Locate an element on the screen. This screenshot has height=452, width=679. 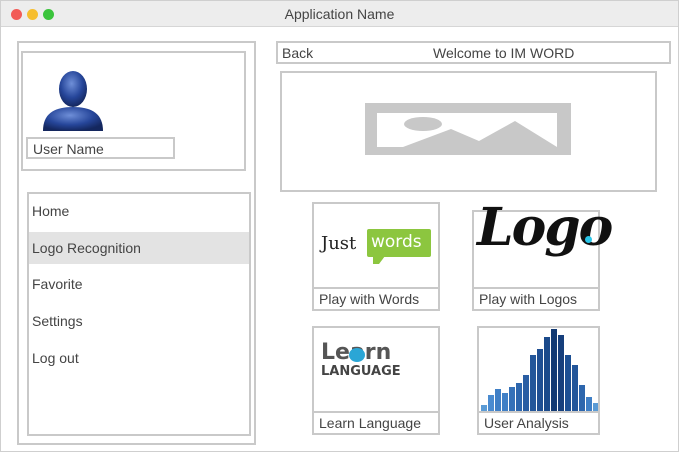
nav-item-logout: Log out is located at coordinates (139, 358).